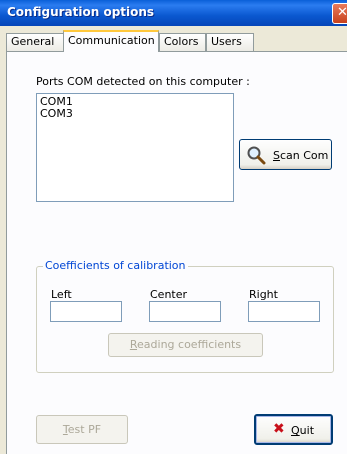  I want to click on title-bar: Configuration options ✕, so click(173, 13).